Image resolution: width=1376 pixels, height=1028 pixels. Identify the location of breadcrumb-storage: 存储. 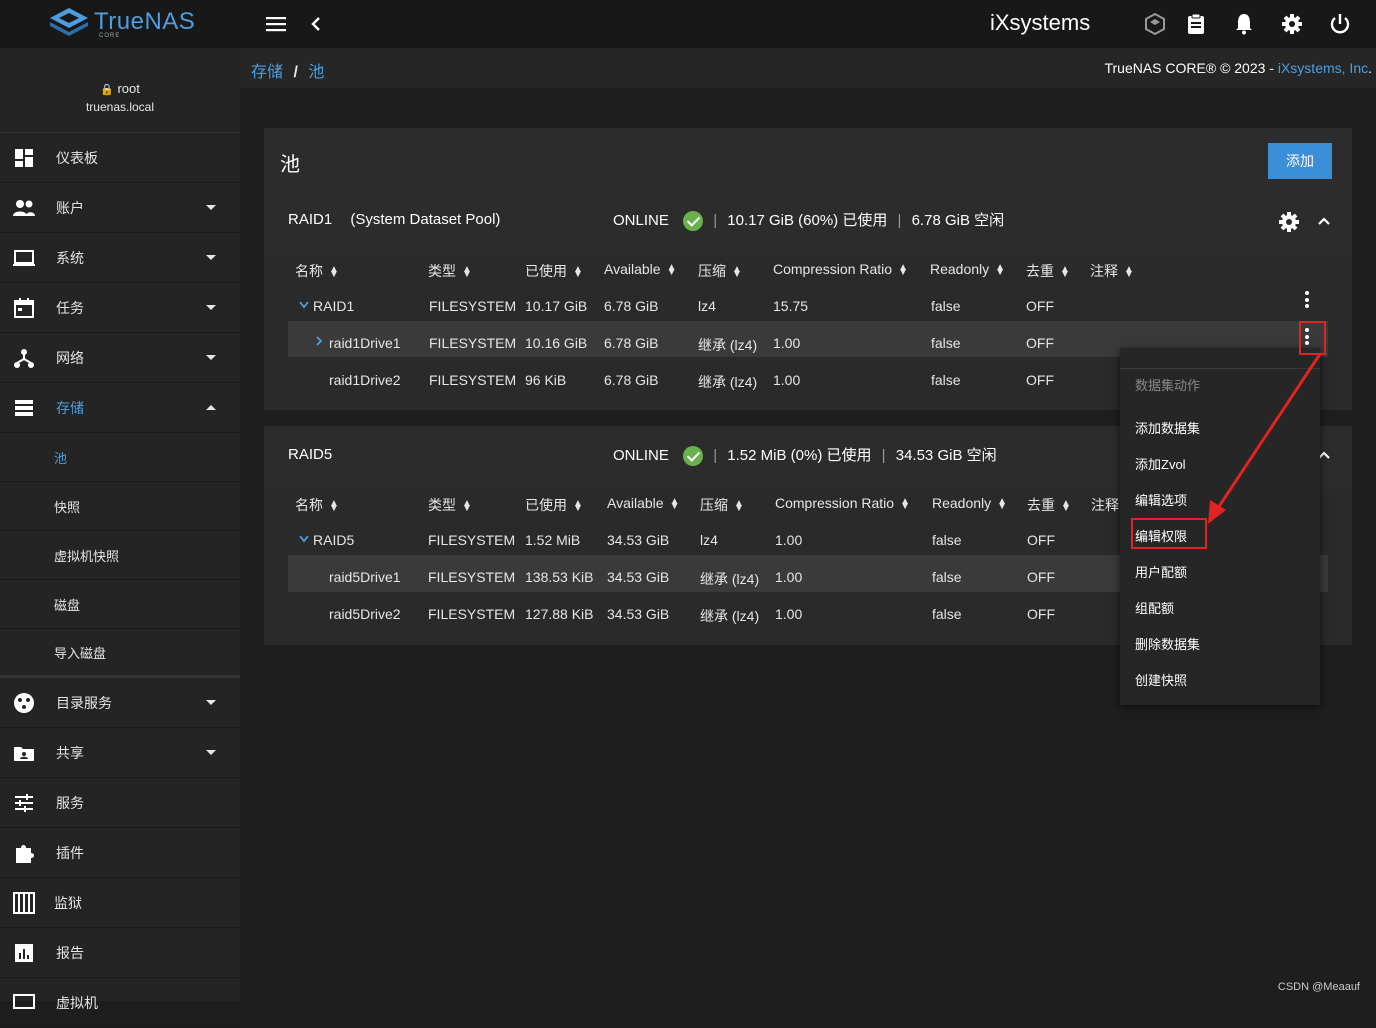
(267, 72).